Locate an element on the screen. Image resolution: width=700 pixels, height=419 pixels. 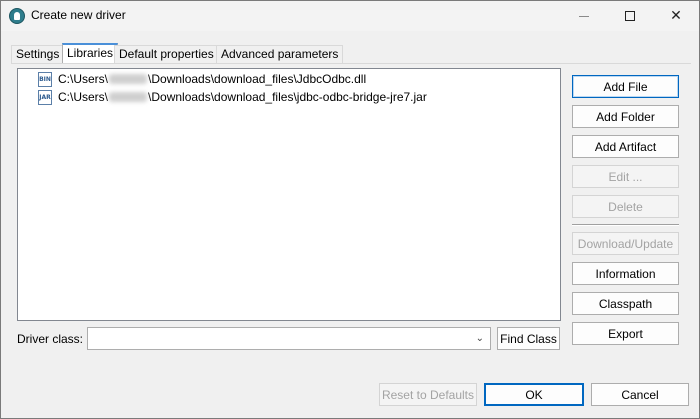
maximize-icon is located at coordinates (630, 16).